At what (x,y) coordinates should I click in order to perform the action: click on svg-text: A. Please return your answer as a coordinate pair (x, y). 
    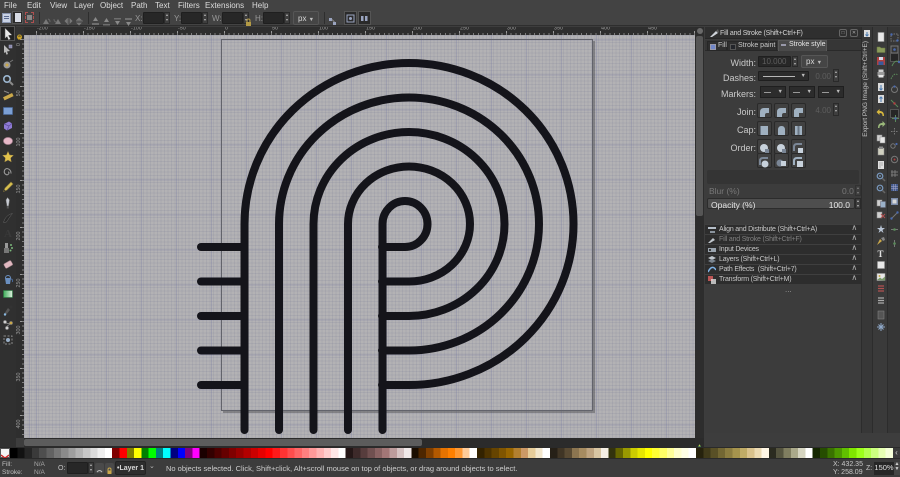
    Looking at the image, I should click on (8, 233).